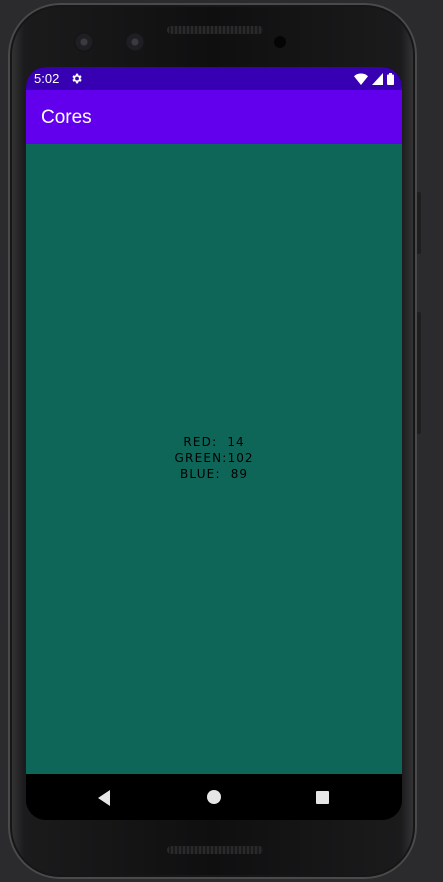 This screenshot has height=882, width=443. Describe the element at coordinates (390, 78) in the screenshot. I see `battery-icon` at that location.